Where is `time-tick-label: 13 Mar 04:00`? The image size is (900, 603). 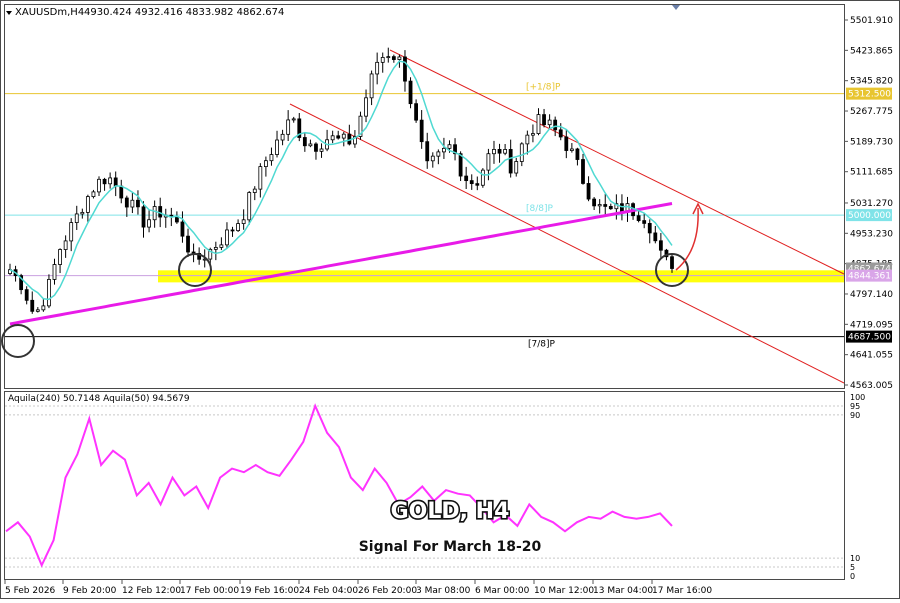
time-tick-label: 13 Mar 04:00 is located at coordinates (623, 591).